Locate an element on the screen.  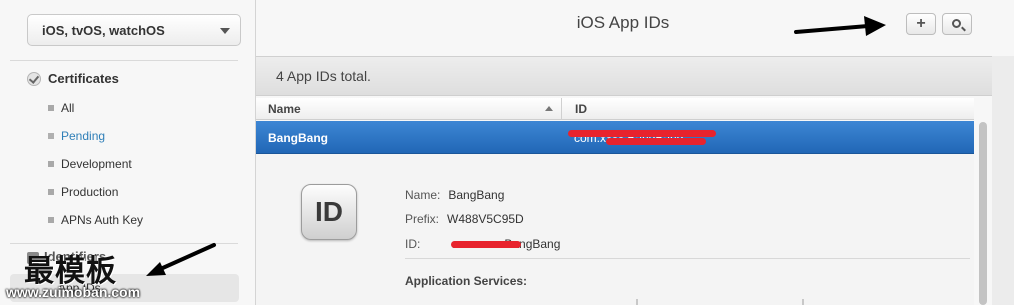
scrollbar-track is located at coordinates (1003, 180).